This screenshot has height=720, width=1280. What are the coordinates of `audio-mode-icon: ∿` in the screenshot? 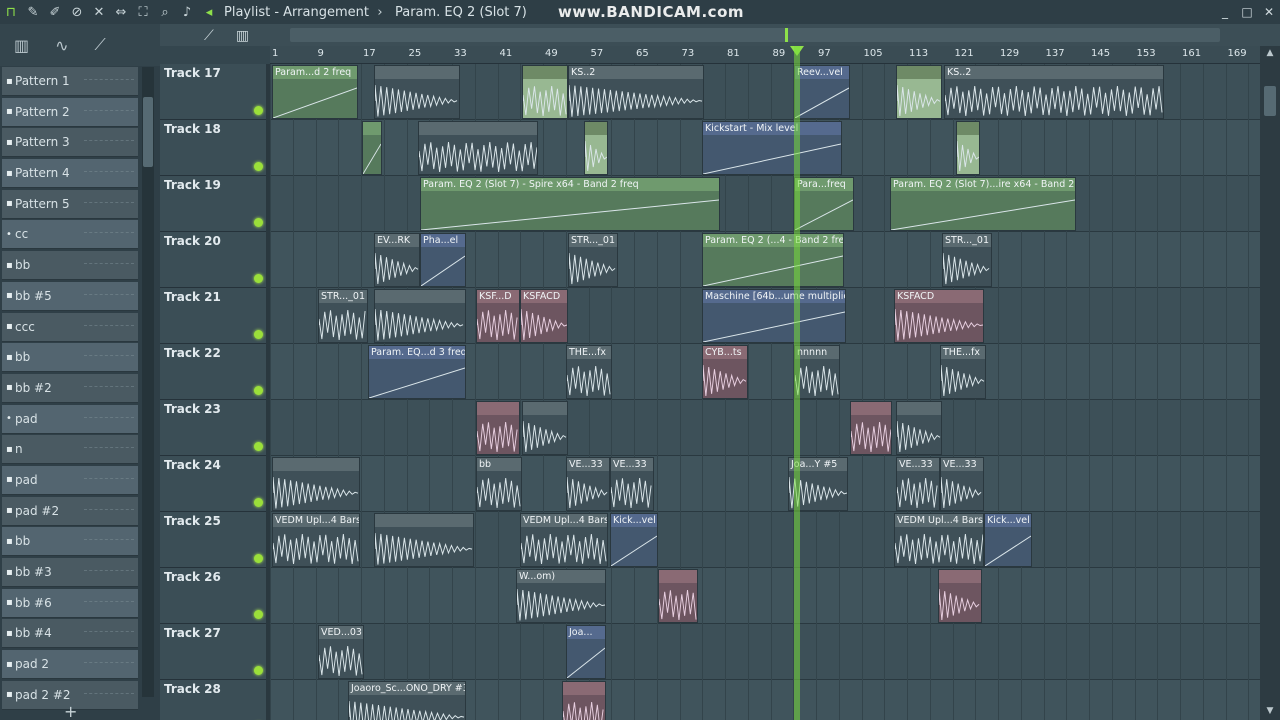 It's located at (61, 45).